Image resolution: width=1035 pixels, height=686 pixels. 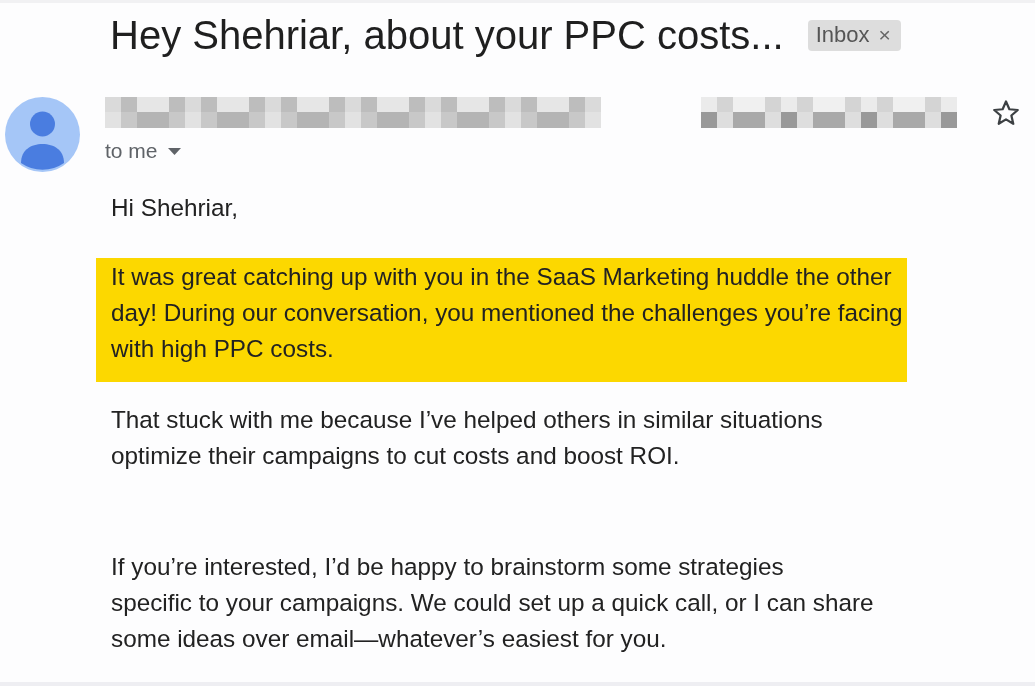 I want to click on paragraph: If you’re interested, I’d be happy to brainstorm some strategies specific to your campaigns. We could set up a quick call, or I can share some ideas over email—whatever’s easiest for you., so click(x=493, y=603).